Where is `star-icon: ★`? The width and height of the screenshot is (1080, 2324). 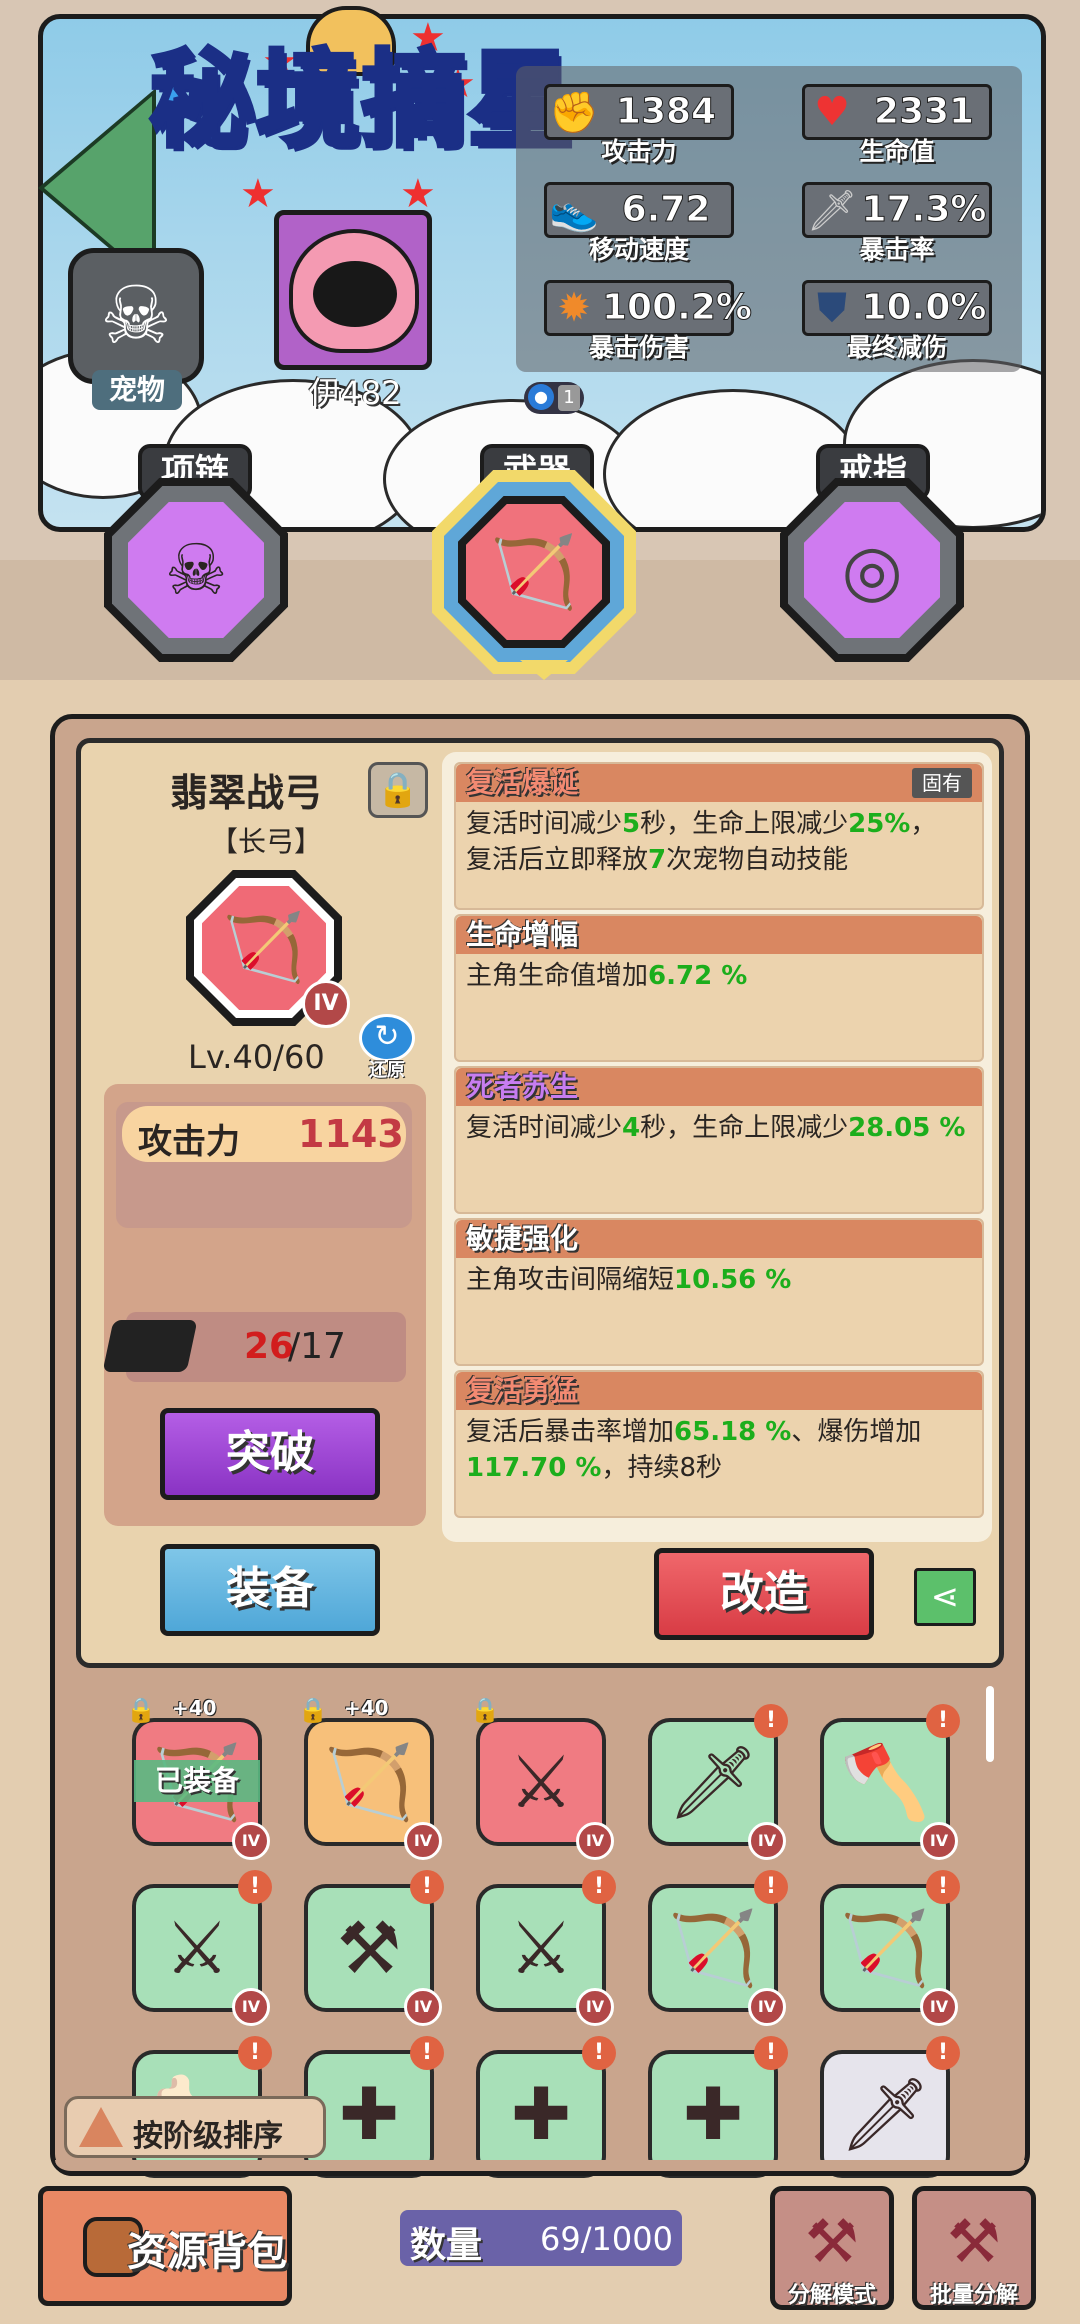 star-icon: ★ is located at coordinates (418, 194).